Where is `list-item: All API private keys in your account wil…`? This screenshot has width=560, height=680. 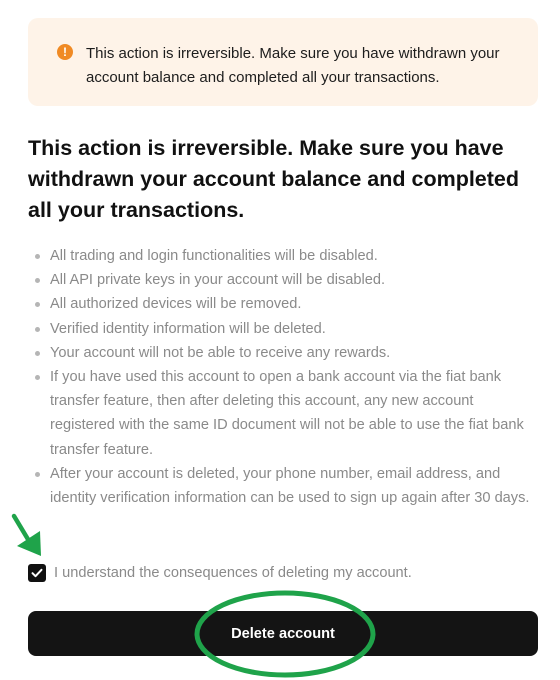
list-item: All API private keys in your account wil… is located at coordinates (280, 280).